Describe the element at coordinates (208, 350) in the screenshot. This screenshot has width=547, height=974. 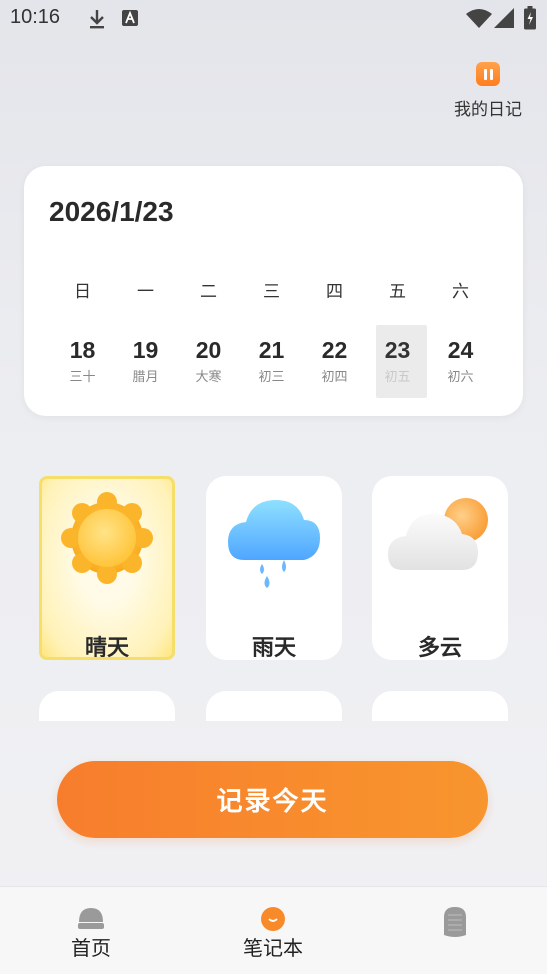
I see `day-number: 20` at that location.